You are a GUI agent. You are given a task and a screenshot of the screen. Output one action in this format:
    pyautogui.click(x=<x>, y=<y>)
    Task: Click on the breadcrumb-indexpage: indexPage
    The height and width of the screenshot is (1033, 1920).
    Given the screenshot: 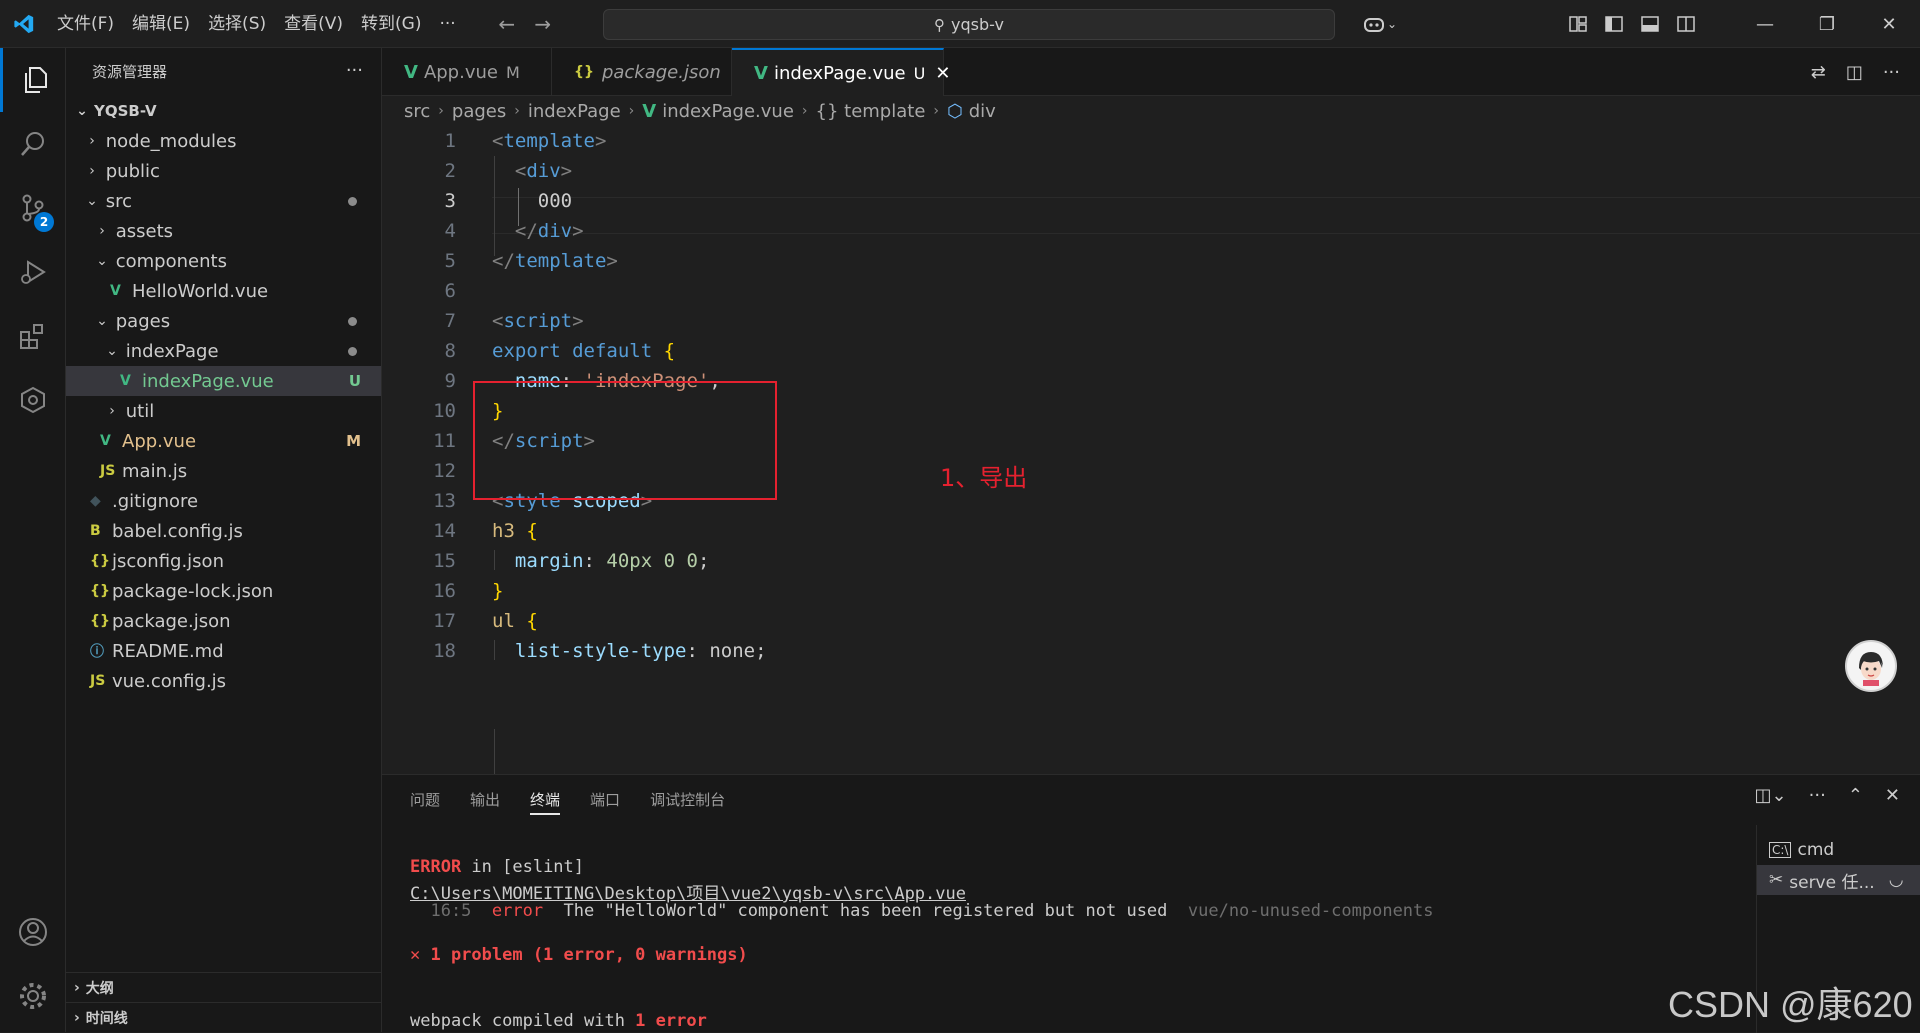 What is the action you would take?
    pyautogui.click(x=574, y=111)
    